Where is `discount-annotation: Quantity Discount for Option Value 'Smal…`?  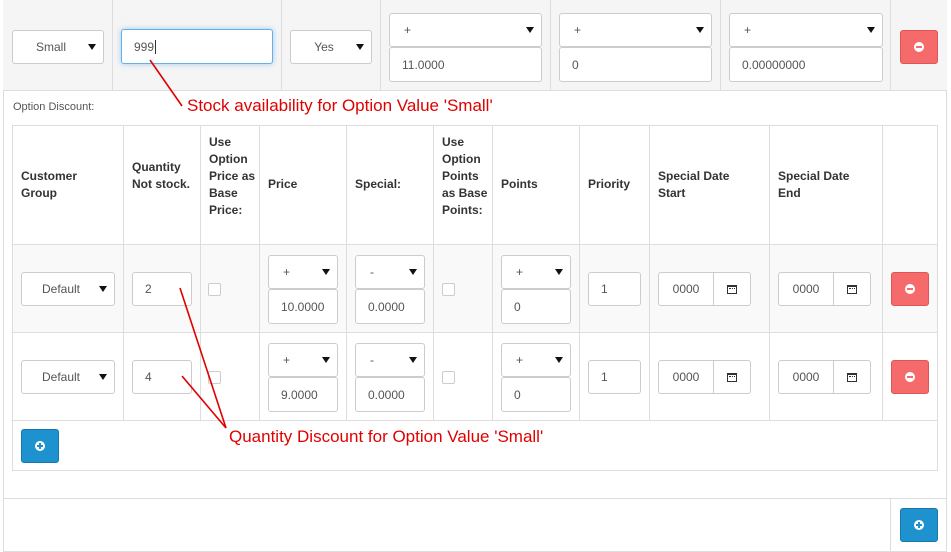
discount-annotation: Quantity Discount for Option Value 'Smal… is located at coordinates (386, 436).